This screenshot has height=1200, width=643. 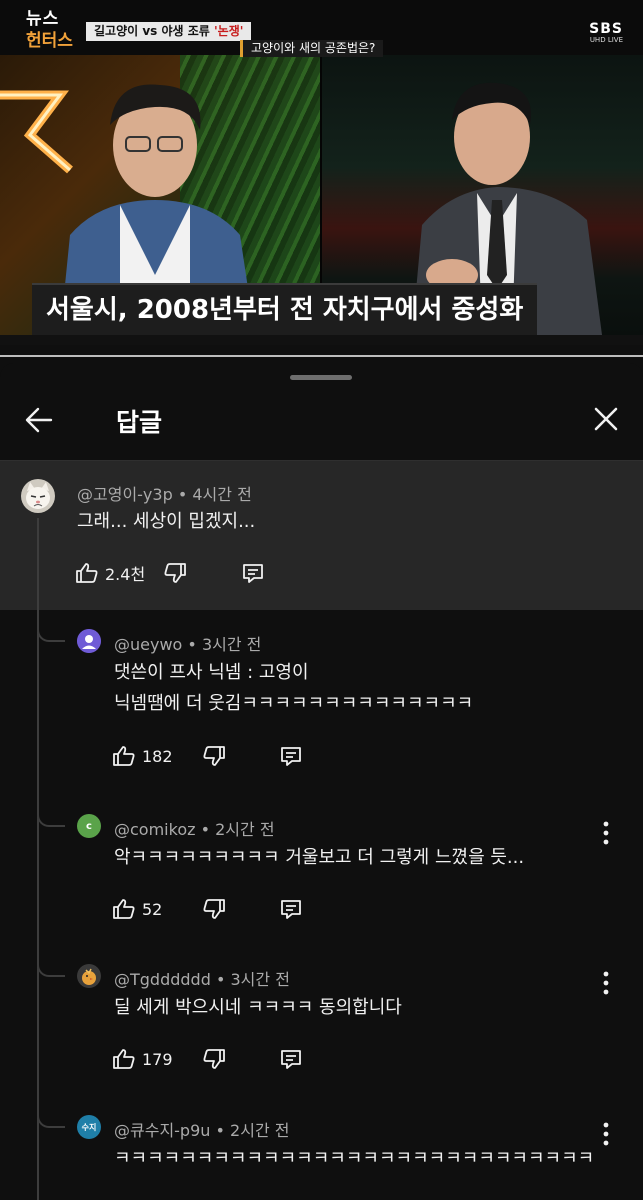 I want to click on parent-comment: @고영이-y3p • 4시간 전 그래... 세상이 밉겠지... 2.4천, so click(x=321, y=535).